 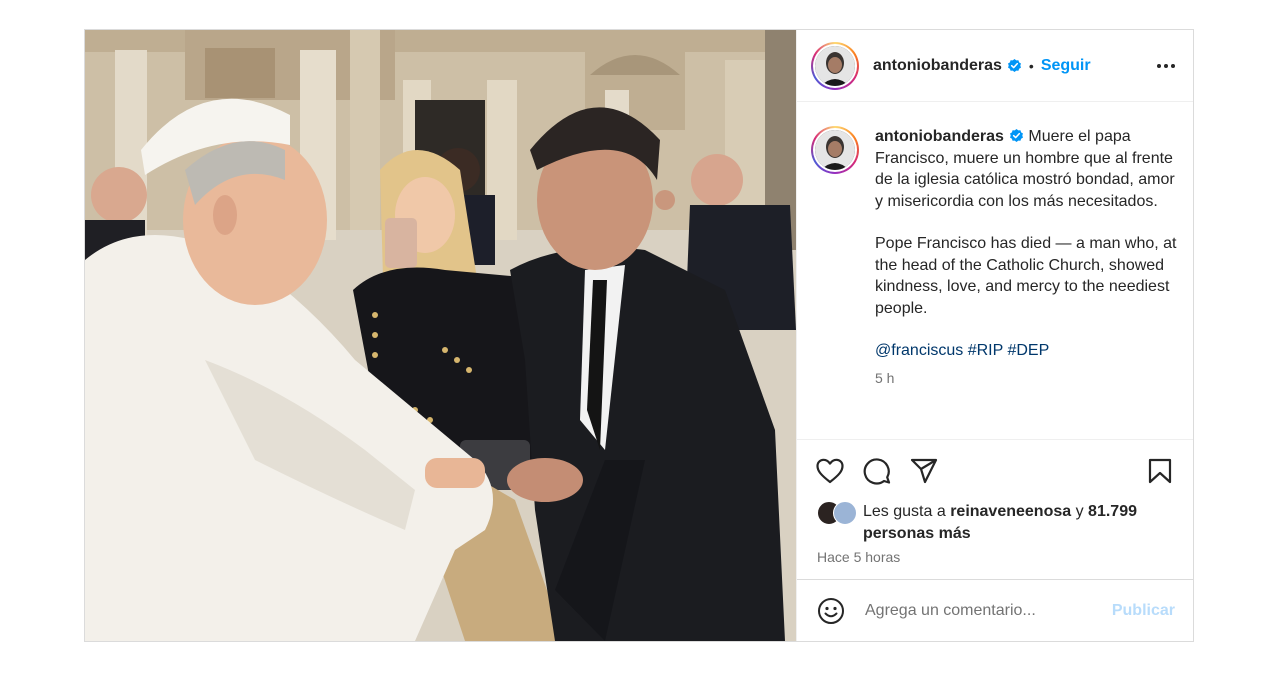 I want to click on publish-button: Publicar, so click(x=1143, y=611).